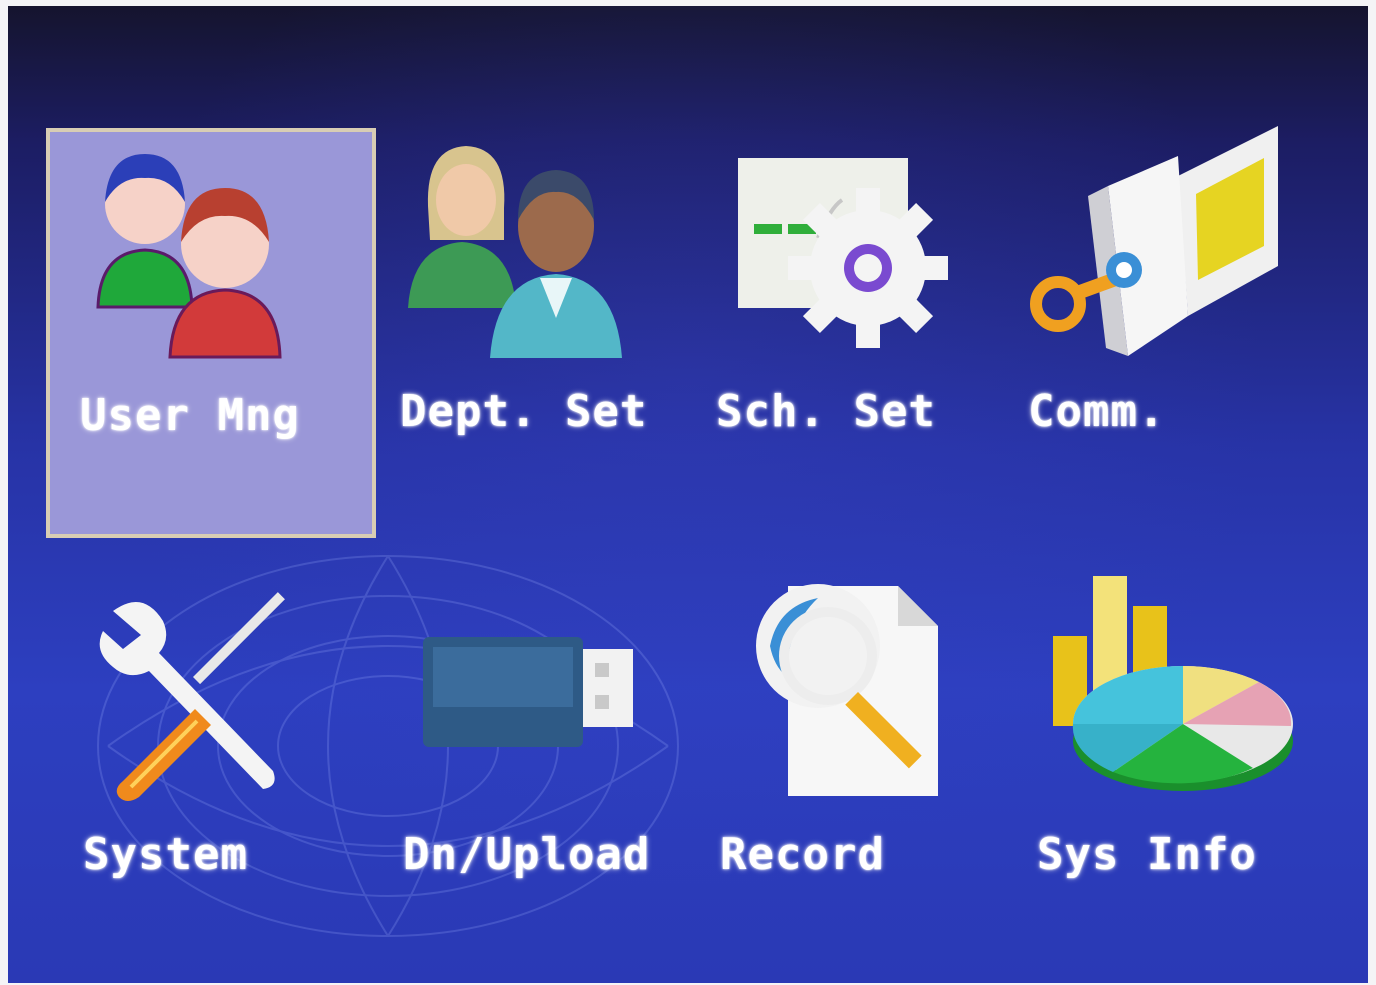 The width and height of the screenshot is (1376, 985). Describe the element at coordinates (847, 690) in the screenshot. I see `record-search-icon` at that location.